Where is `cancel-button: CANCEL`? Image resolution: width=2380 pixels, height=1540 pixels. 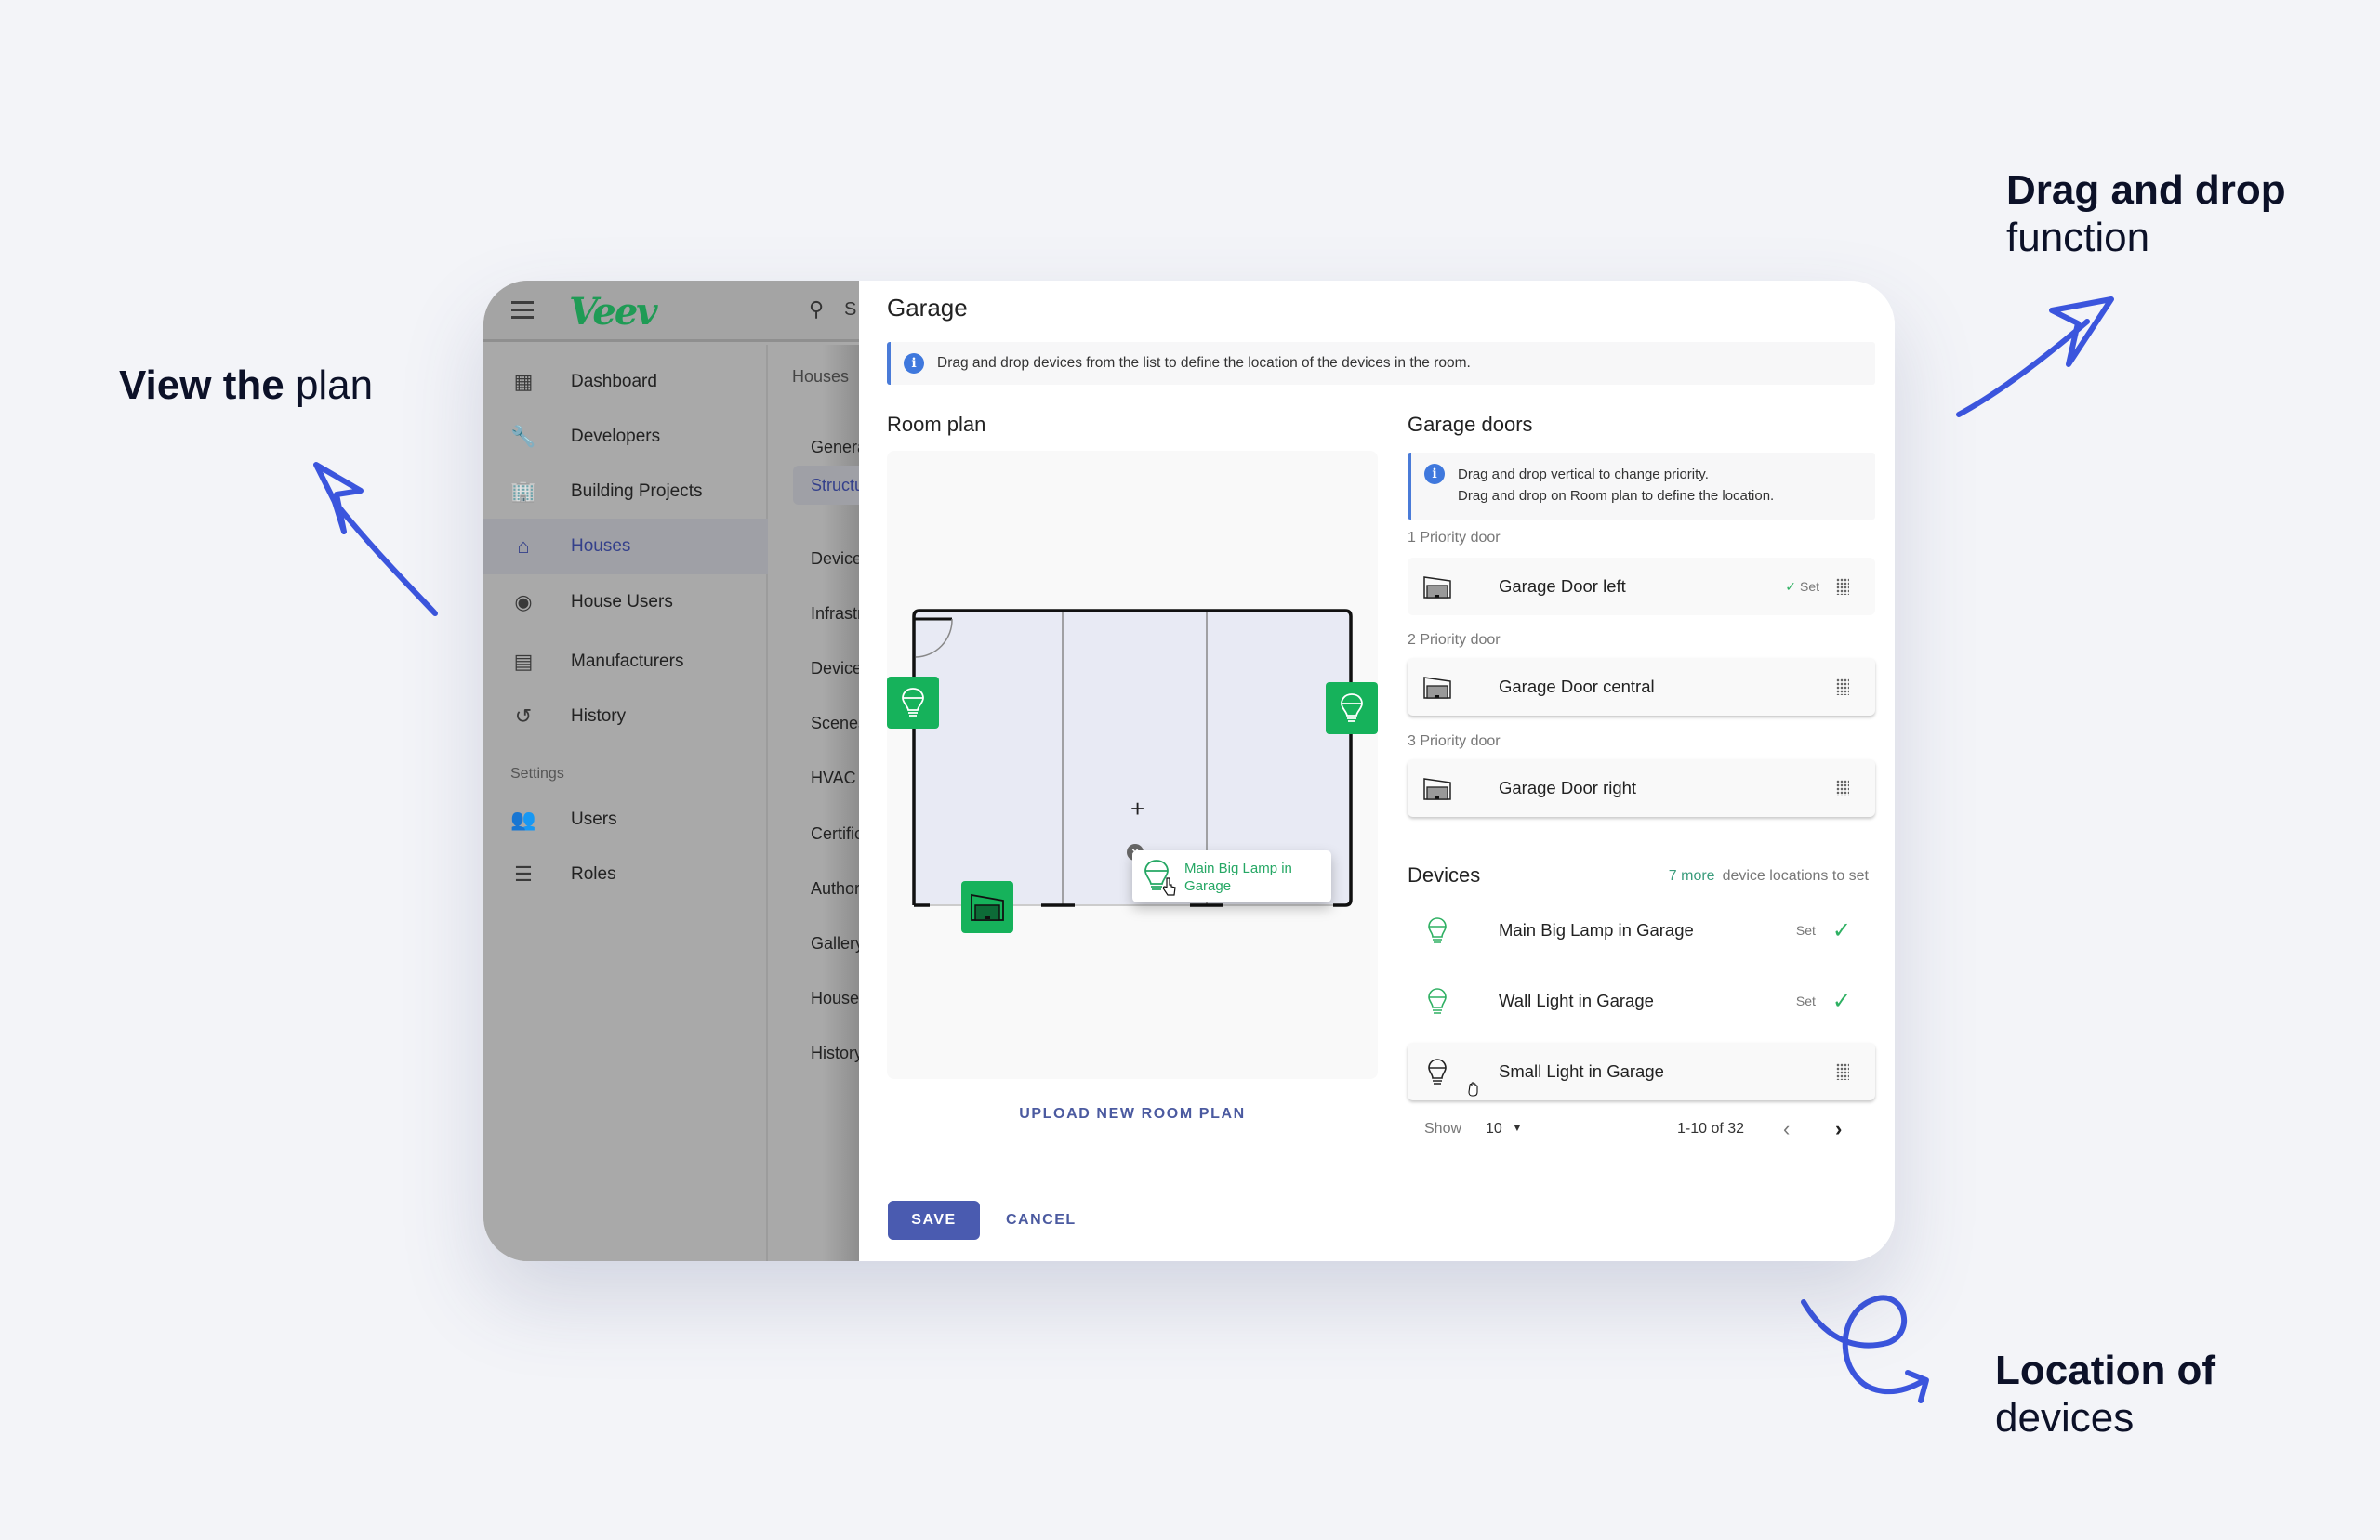
cancel-button: CANCEL is located at coordinates (1041, 1220).